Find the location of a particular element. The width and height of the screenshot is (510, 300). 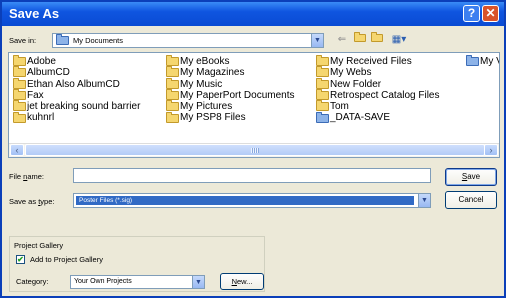

file-list-item: My PaperPort Documents is located at coordinates (230, 95).